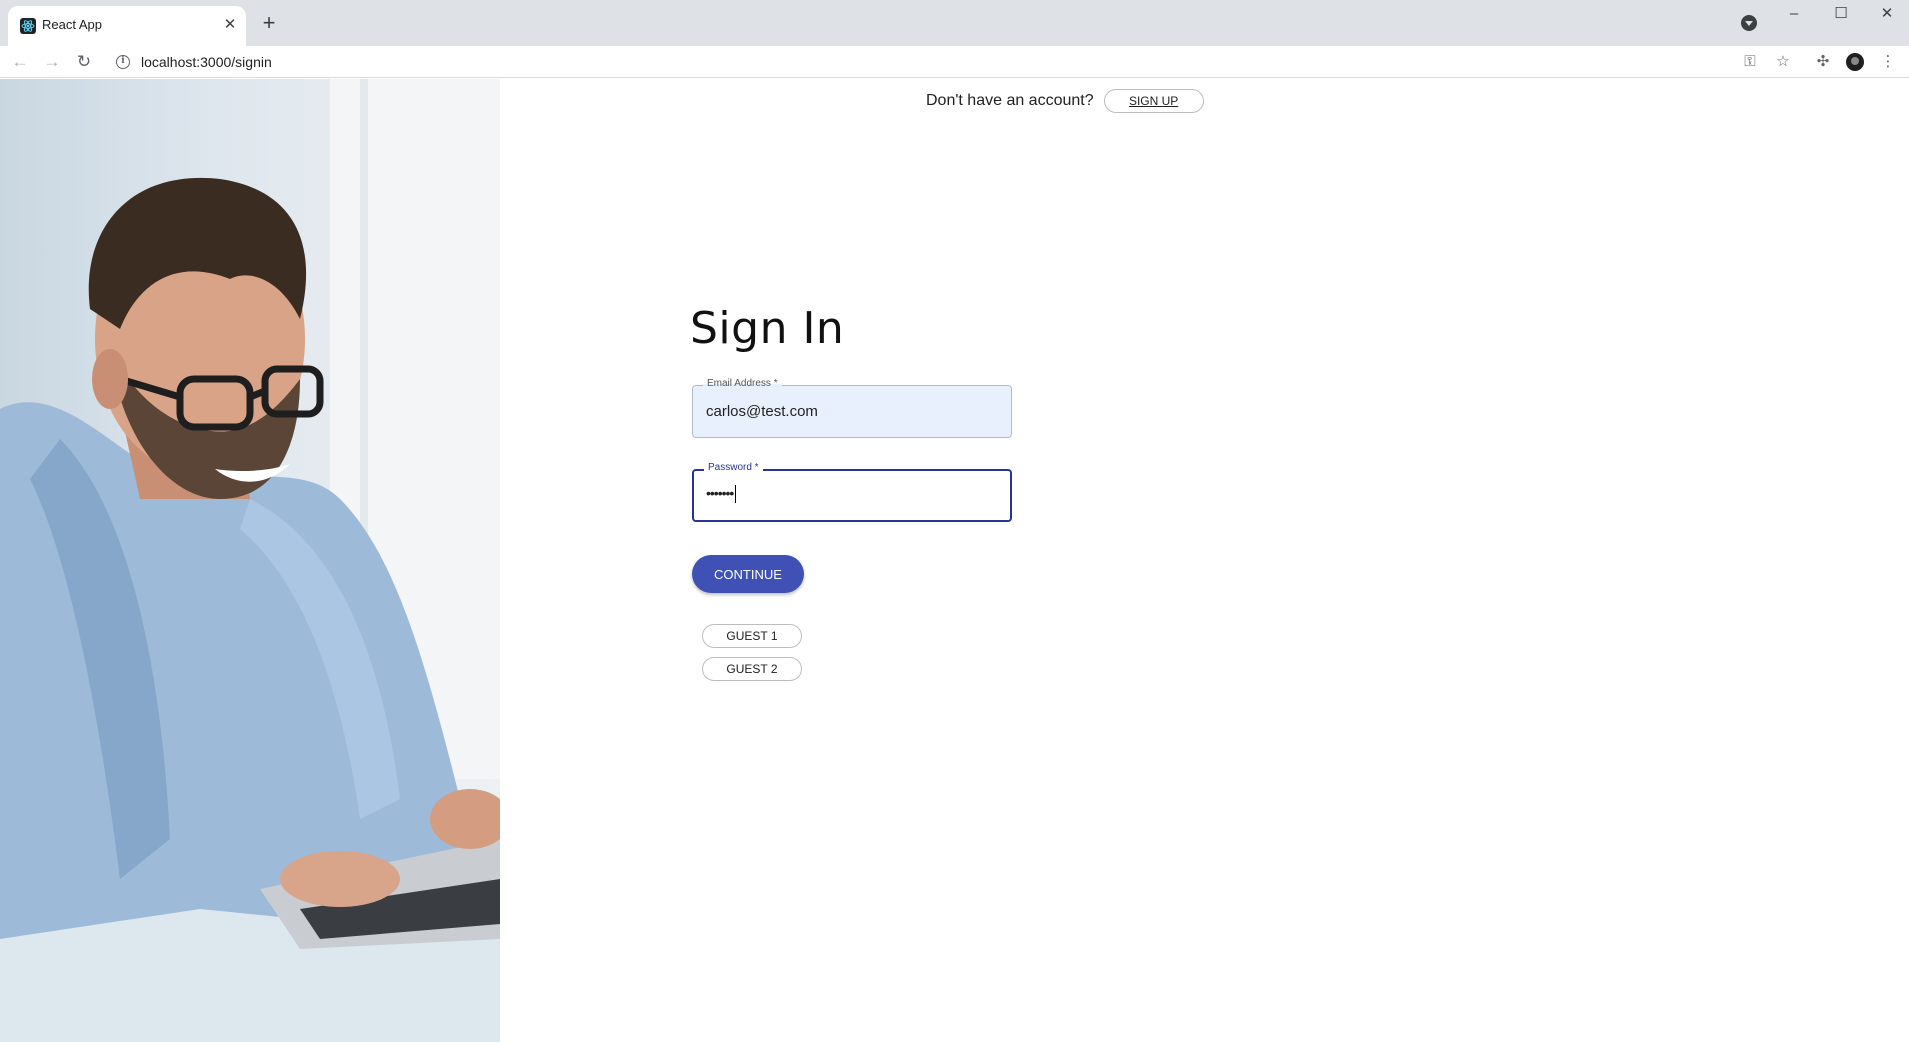  Describe the element at coordinates (230, 25) in the screenshot. I see `close-tab-icon: ✕` at that location.